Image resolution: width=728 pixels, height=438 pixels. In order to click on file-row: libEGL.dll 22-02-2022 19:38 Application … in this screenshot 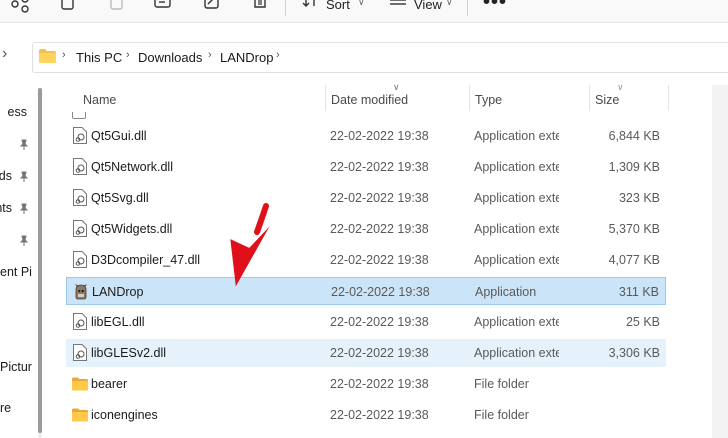, I will do `click(366, 322)`.